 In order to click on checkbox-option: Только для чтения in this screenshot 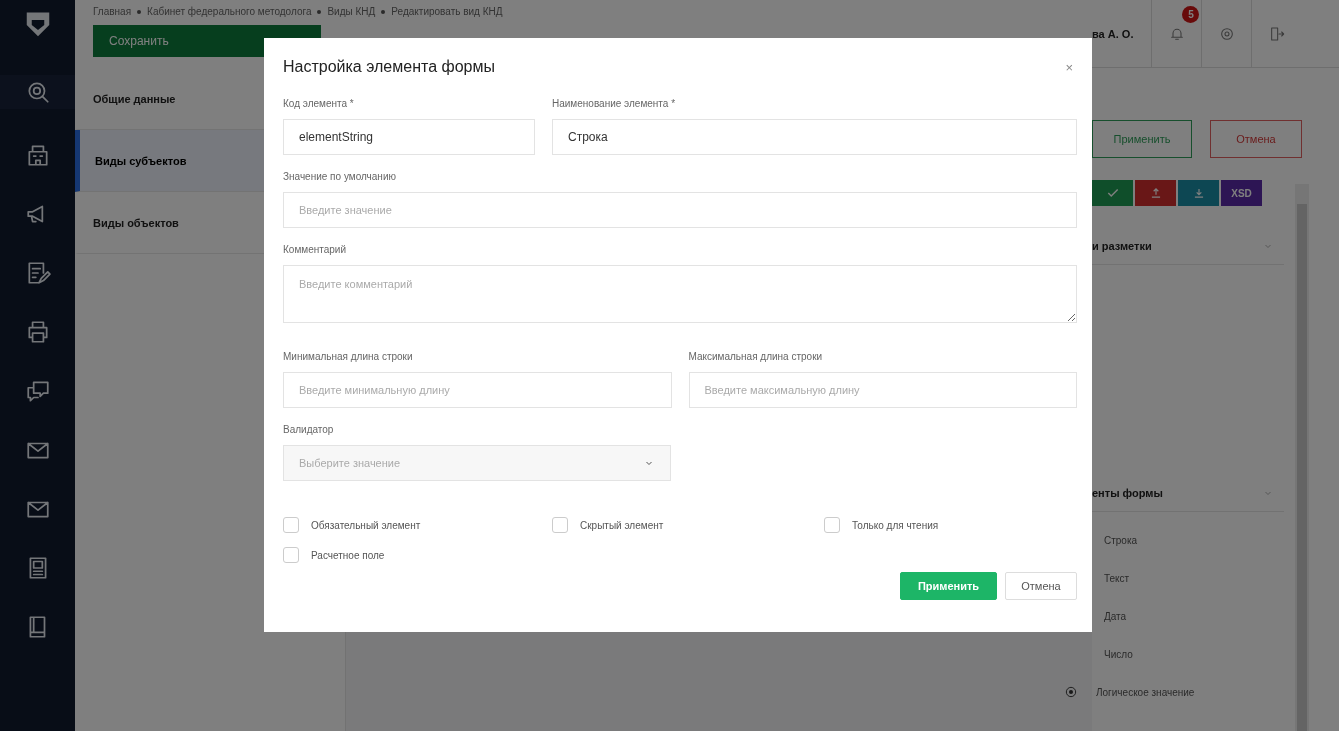, I will do `click(950, 525)`.